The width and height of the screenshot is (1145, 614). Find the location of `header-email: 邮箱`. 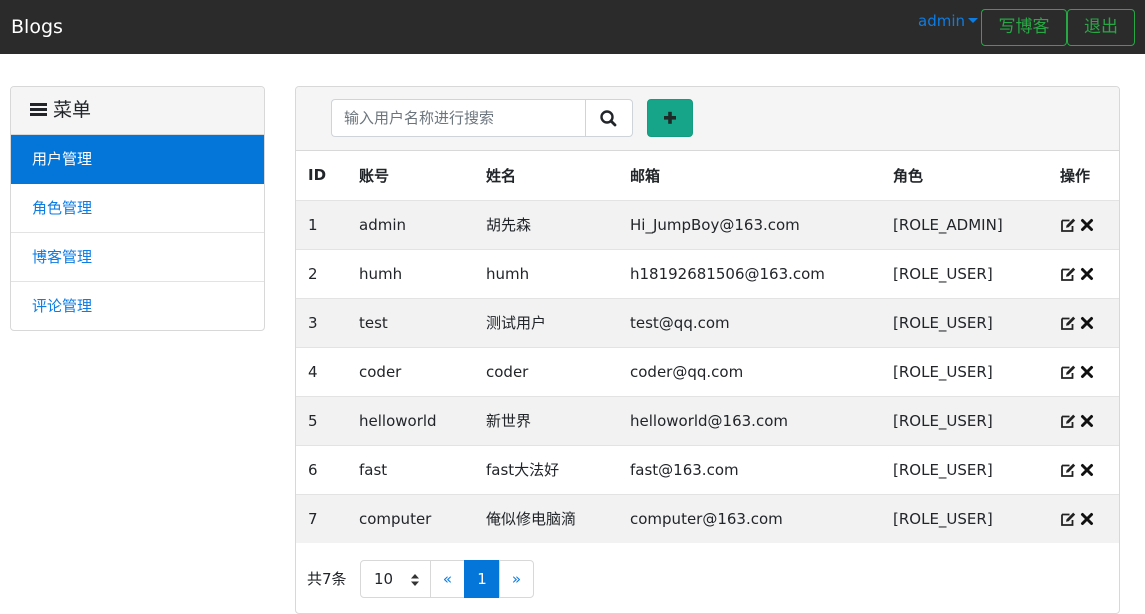

header-email: 邮箱 is located at coordinates (645, 175).